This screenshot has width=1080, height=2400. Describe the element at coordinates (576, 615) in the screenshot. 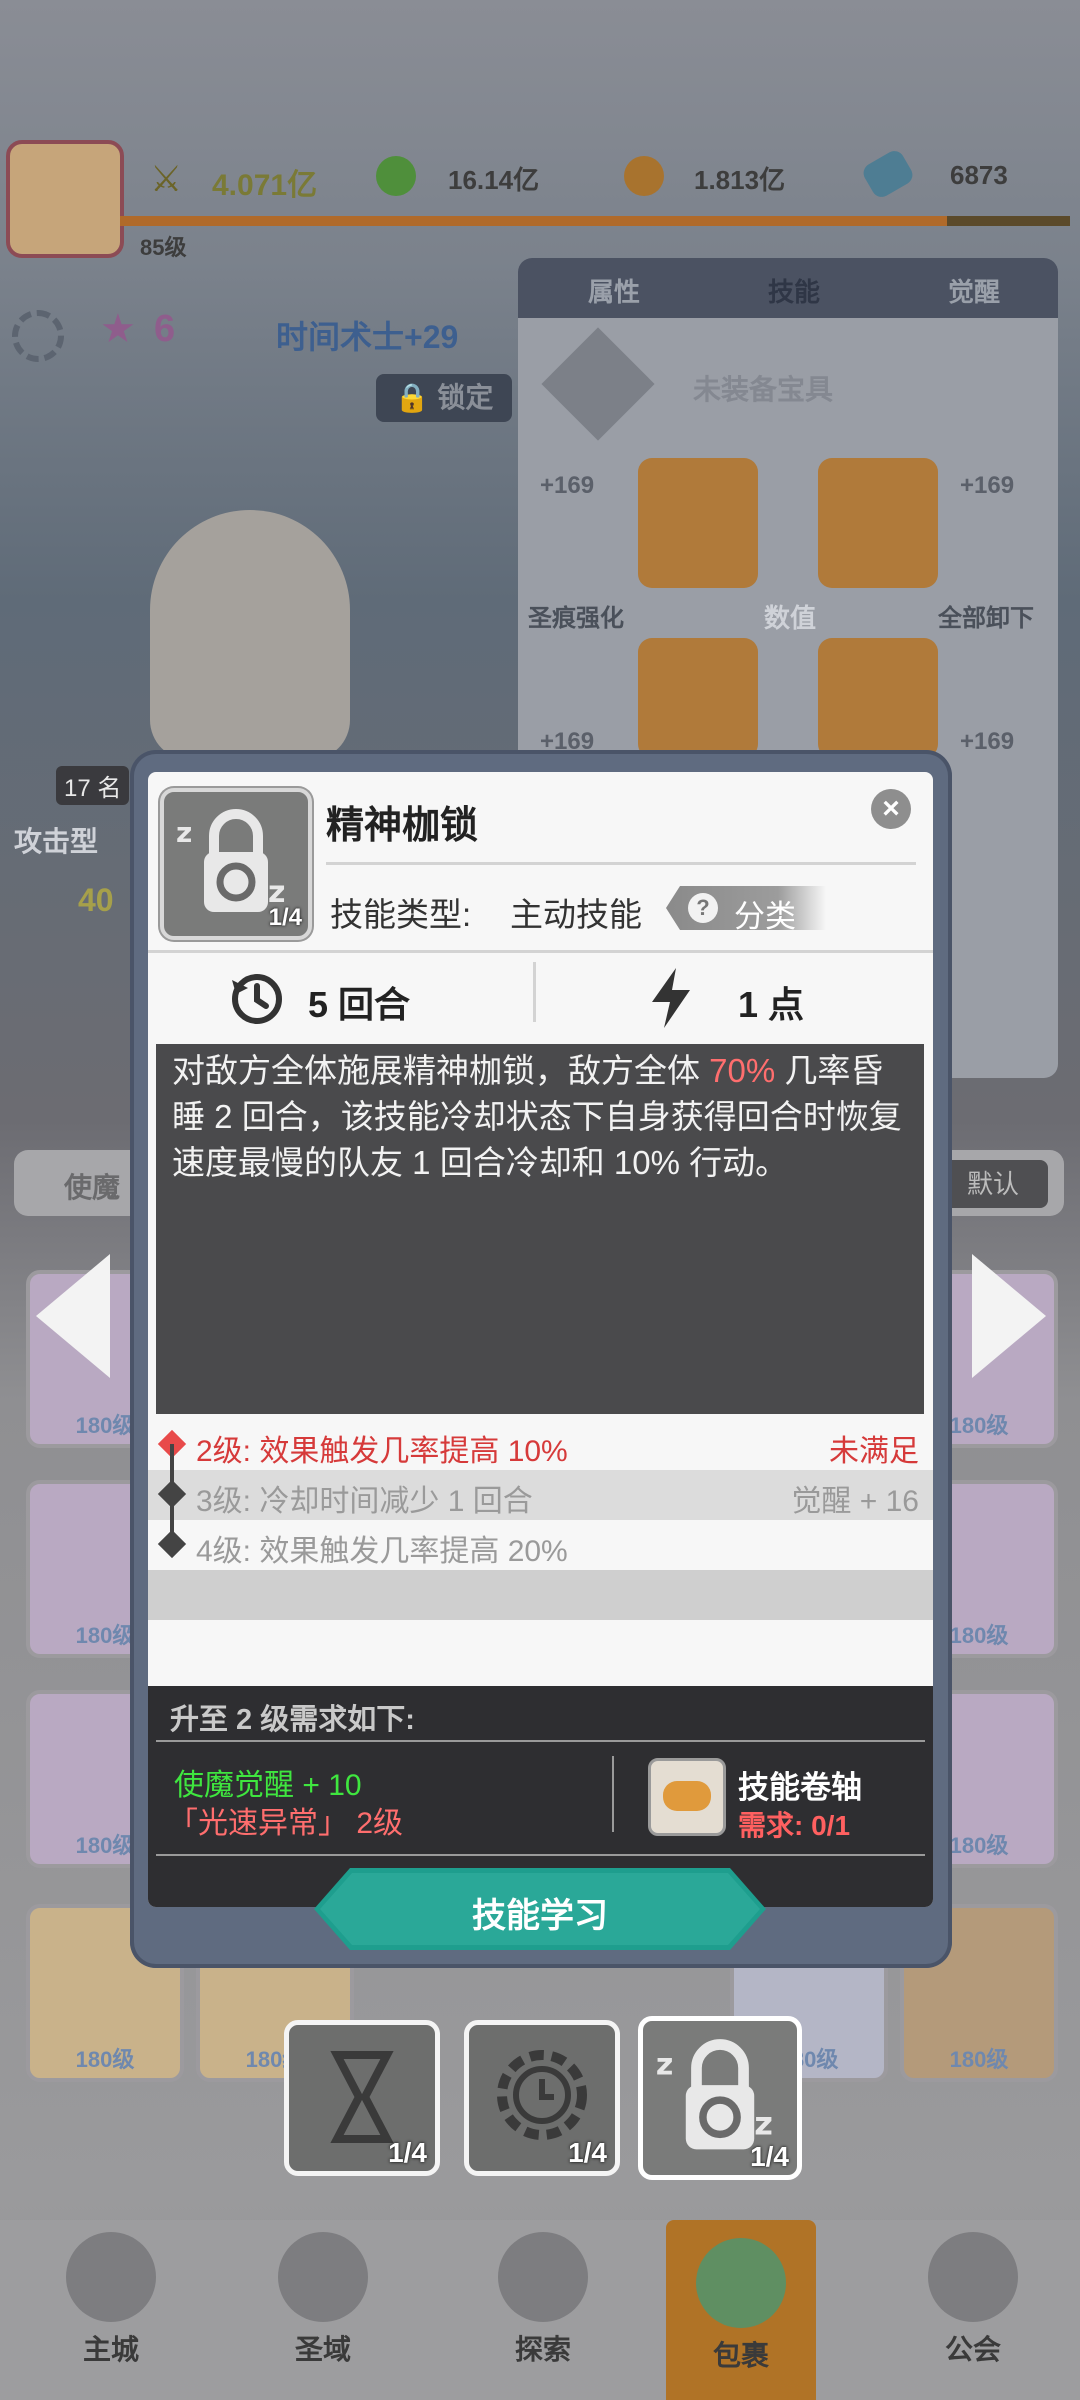

I see `holy-strengthen-button: 圣痕强化` at that location.